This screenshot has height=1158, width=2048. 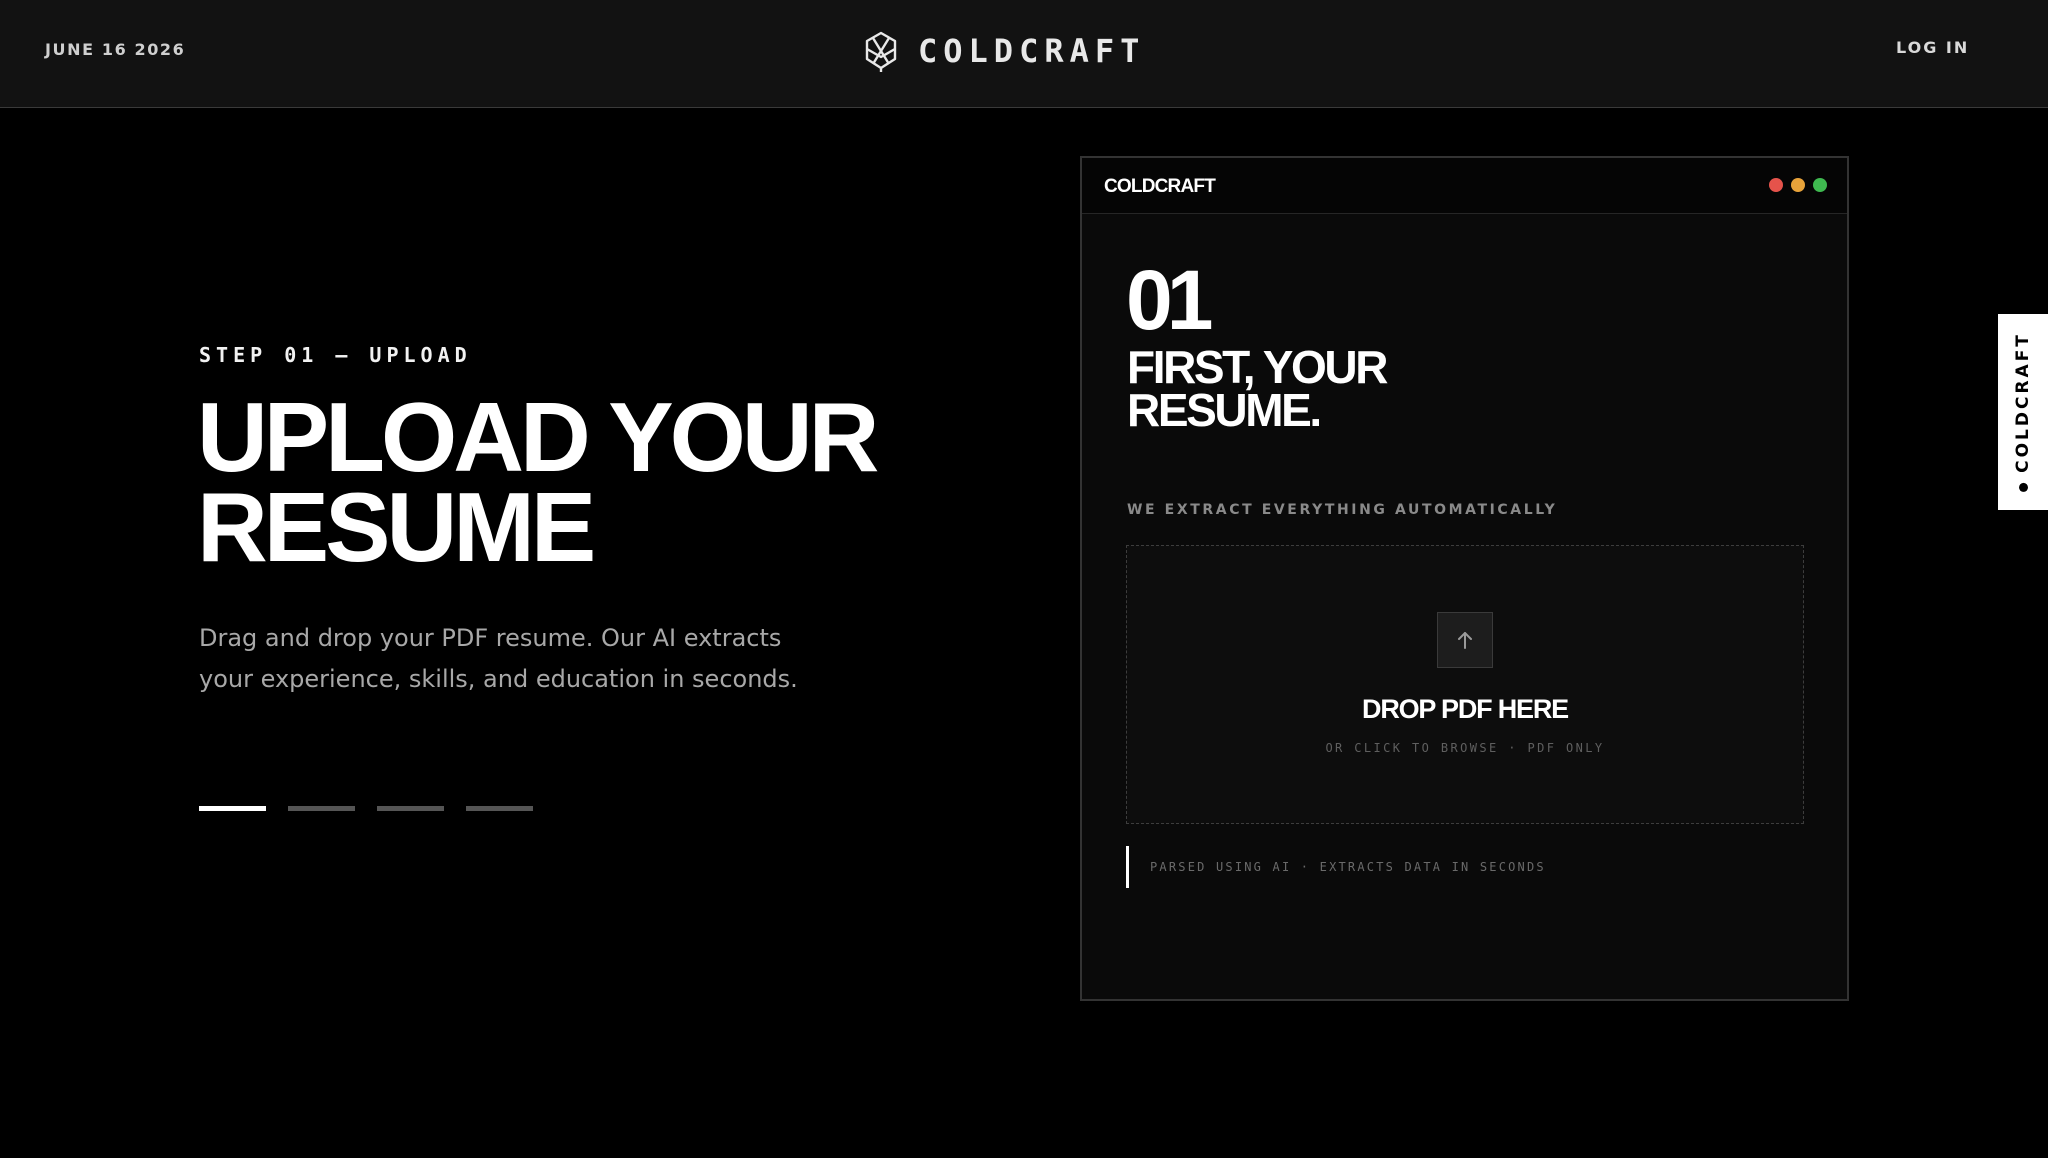 I want to click on headline-line-1: UPLOAD YOUR, so click(x=538, y=437).